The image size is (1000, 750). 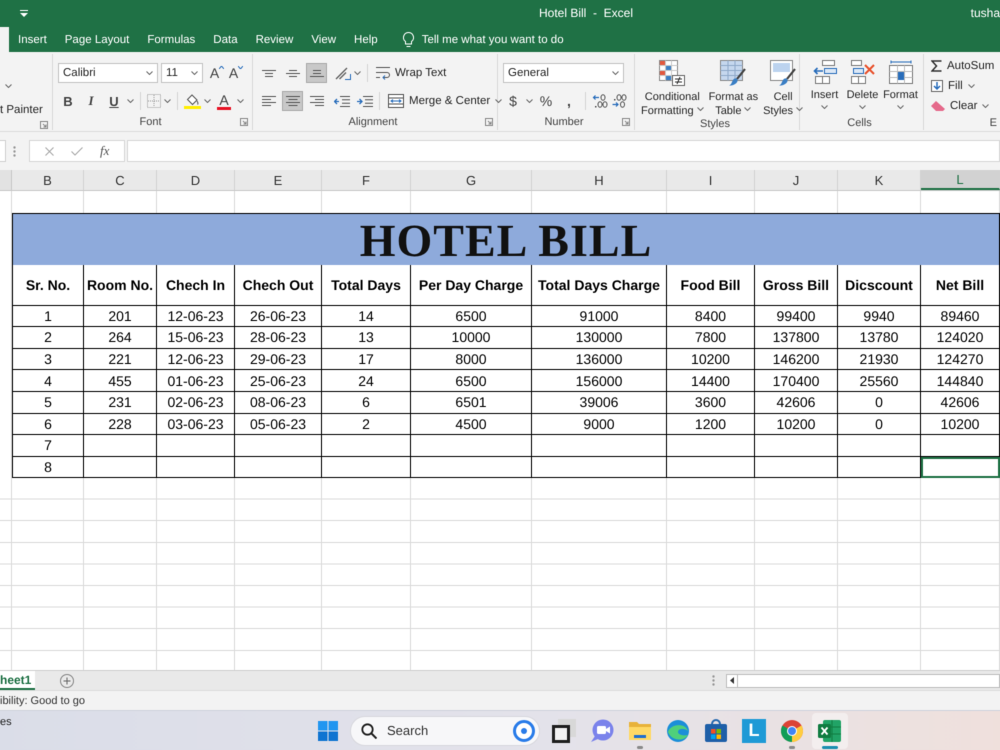 What do you see at coordinates (524, 731) in the screenshot?
I see `ring-icon` at bounding box center [524, 731].